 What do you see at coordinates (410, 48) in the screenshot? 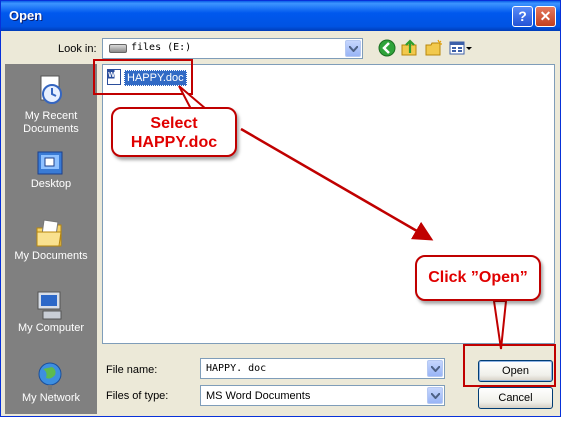
I see `up-folder-icon` at bounding box center [410, 48].